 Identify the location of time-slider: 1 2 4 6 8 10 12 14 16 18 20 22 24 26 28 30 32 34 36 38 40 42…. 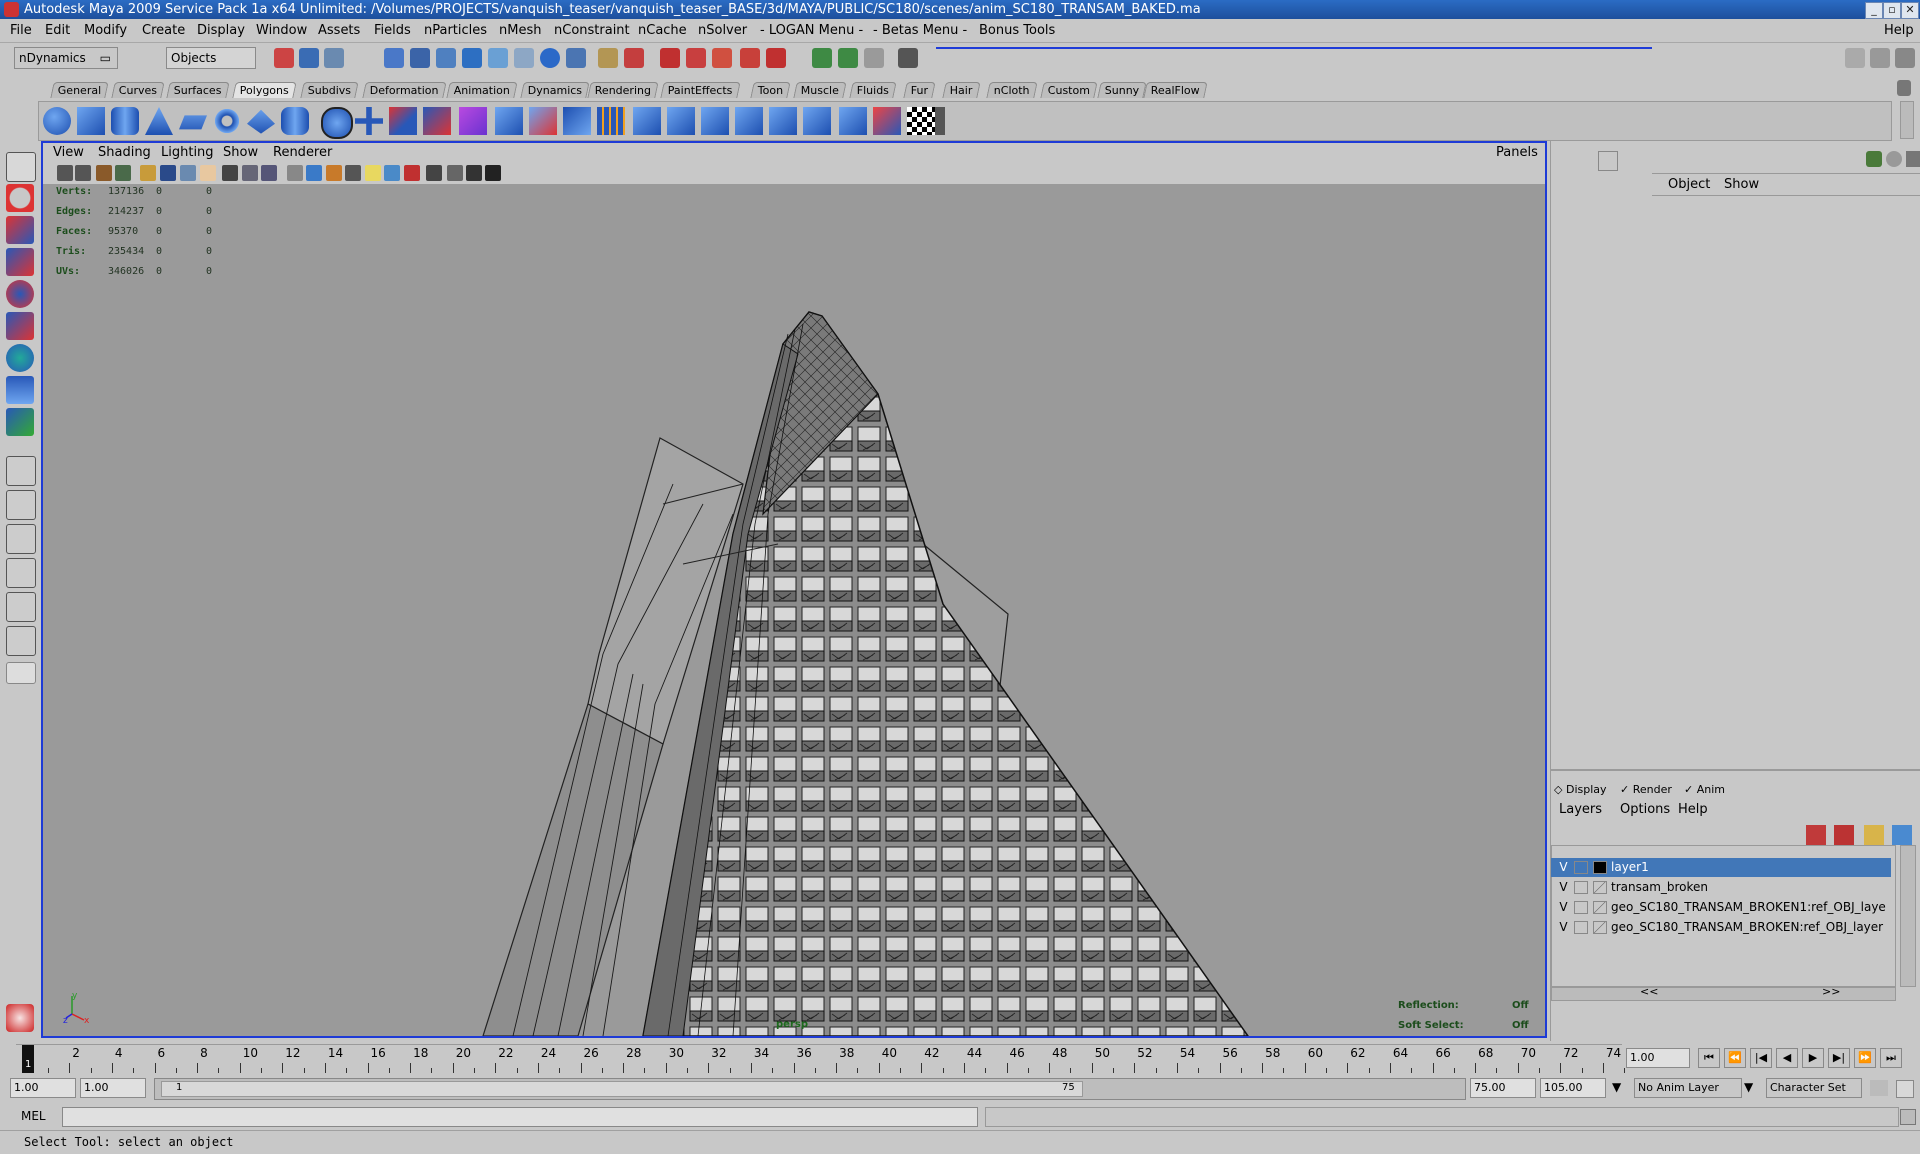
(821, 1058).